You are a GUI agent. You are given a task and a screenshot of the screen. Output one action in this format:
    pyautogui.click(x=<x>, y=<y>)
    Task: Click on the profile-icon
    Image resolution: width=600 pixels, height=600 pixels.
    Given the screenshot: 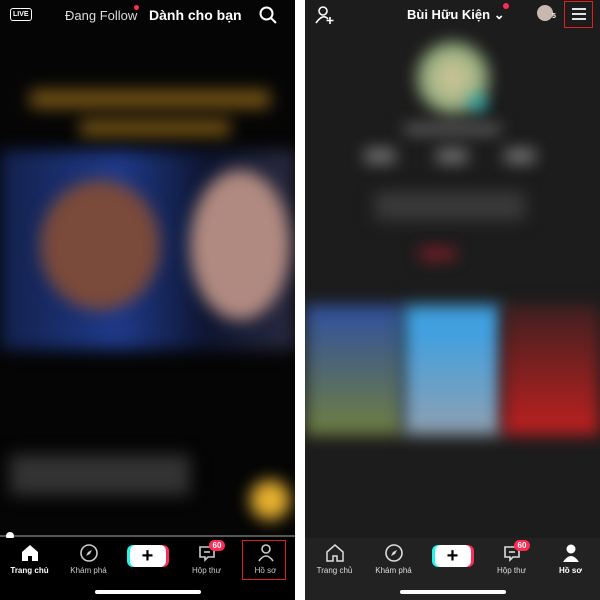 What is the action you would take?
    pyautogui.click(x=570, y=553)
    